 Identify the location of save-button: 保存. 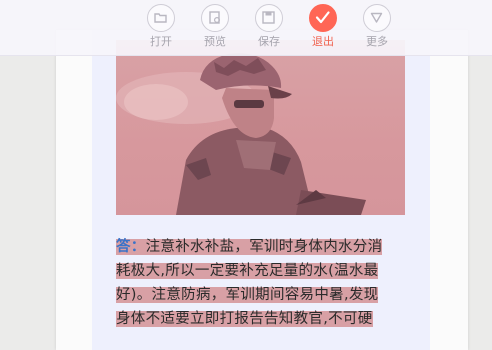
(269, 29).